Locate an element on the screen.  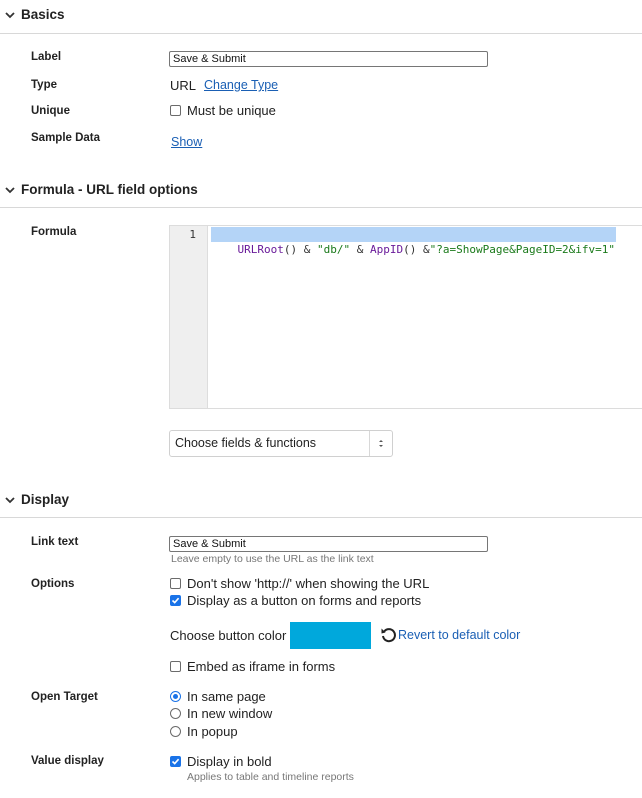
section-header-display: Display is located at coordinates (321, 501).